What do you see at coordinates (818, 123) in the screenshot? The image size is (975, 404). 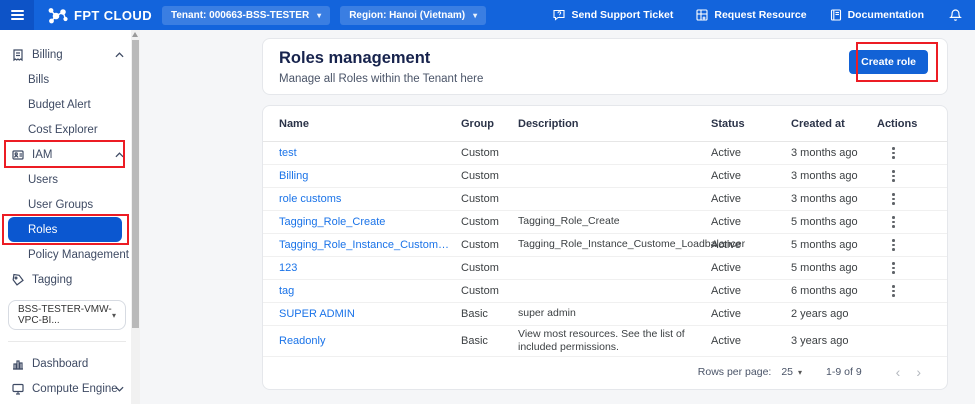 I see `col-header-created-at: Created at` at bounding box center [818, 123].